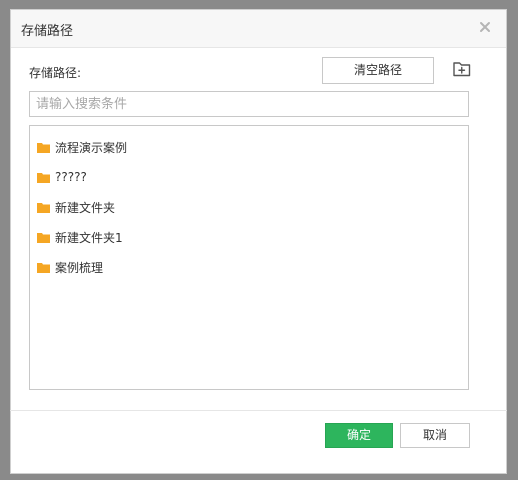 This screenshot has height=480, width=518. I want to click on new-folder-icon, so click(462, 69).